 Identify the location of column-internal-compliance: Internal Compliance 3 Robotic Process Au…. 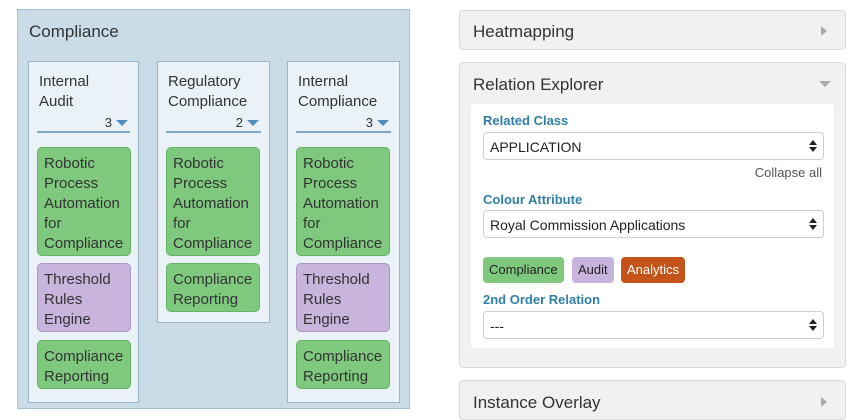
(343, 232).